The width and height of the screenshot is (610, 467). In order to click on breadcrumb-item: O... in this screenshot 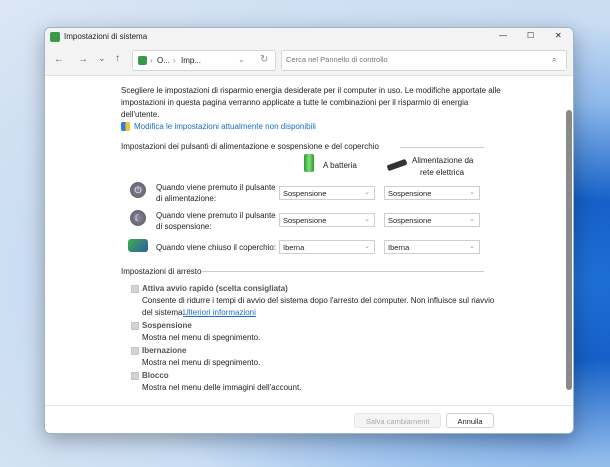, I will do `click(163, 60)`.